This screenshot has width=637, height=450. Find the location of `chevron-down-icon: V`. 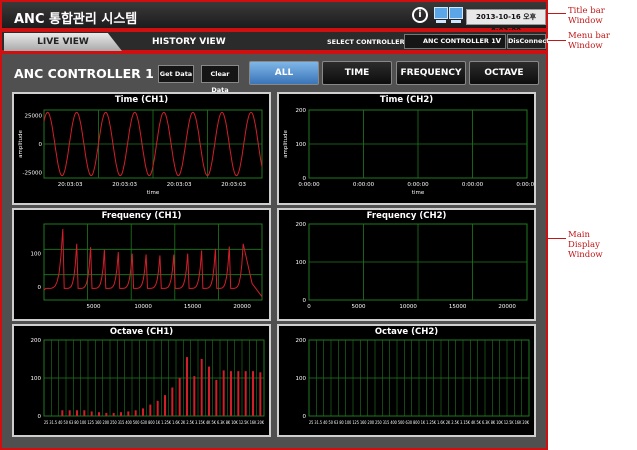

chevron-down-icon: V is located at coordinates (498, 41).